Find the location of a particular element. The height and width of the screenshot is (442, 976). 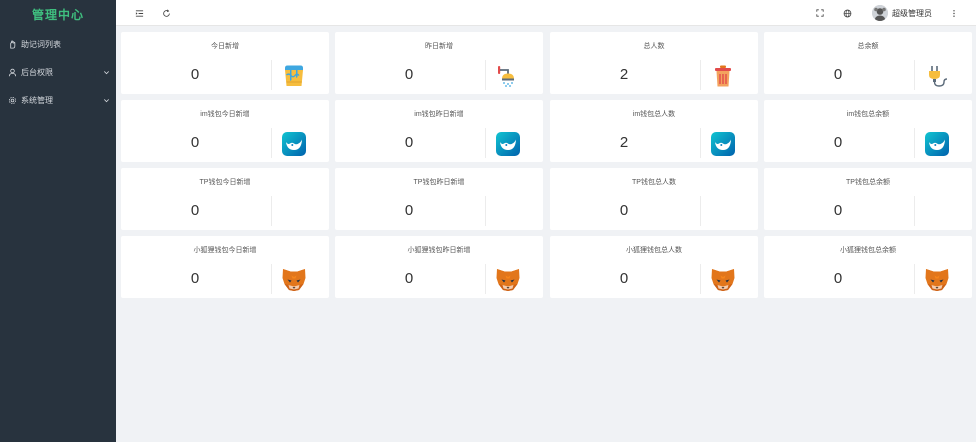

sidebar-item-label: 系统管理 is located at coordinates (37, 100).